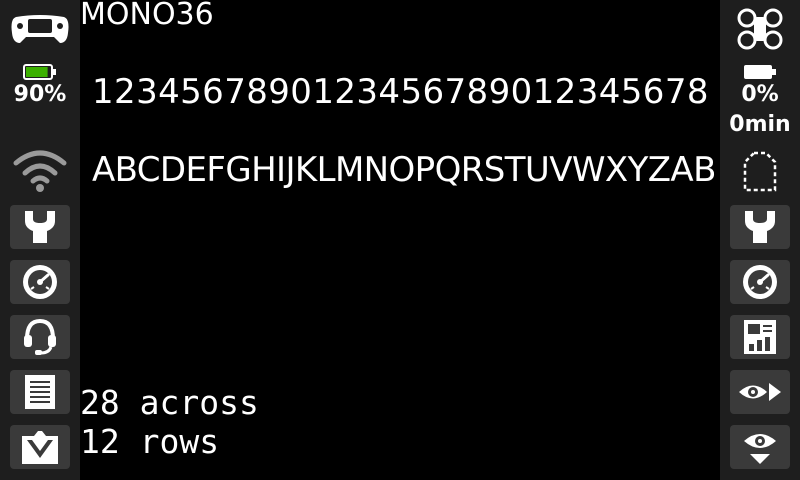  What do you see at coordinates (40, 94) in the screenshot?
I see `radio-battery-percent: 90%` at bounding box center [40, 94].